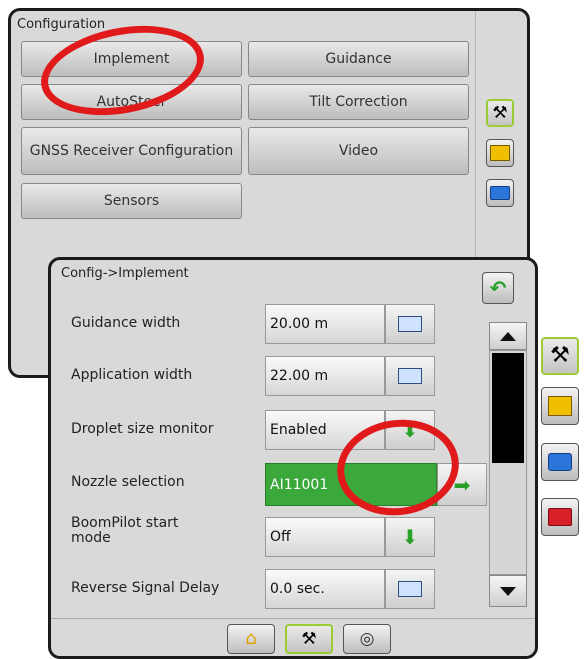 This screenshot has width=585, height=659. I want to click on row-label-reverse-signal-delay: Reverse Signal Delay, so click(145, 588).